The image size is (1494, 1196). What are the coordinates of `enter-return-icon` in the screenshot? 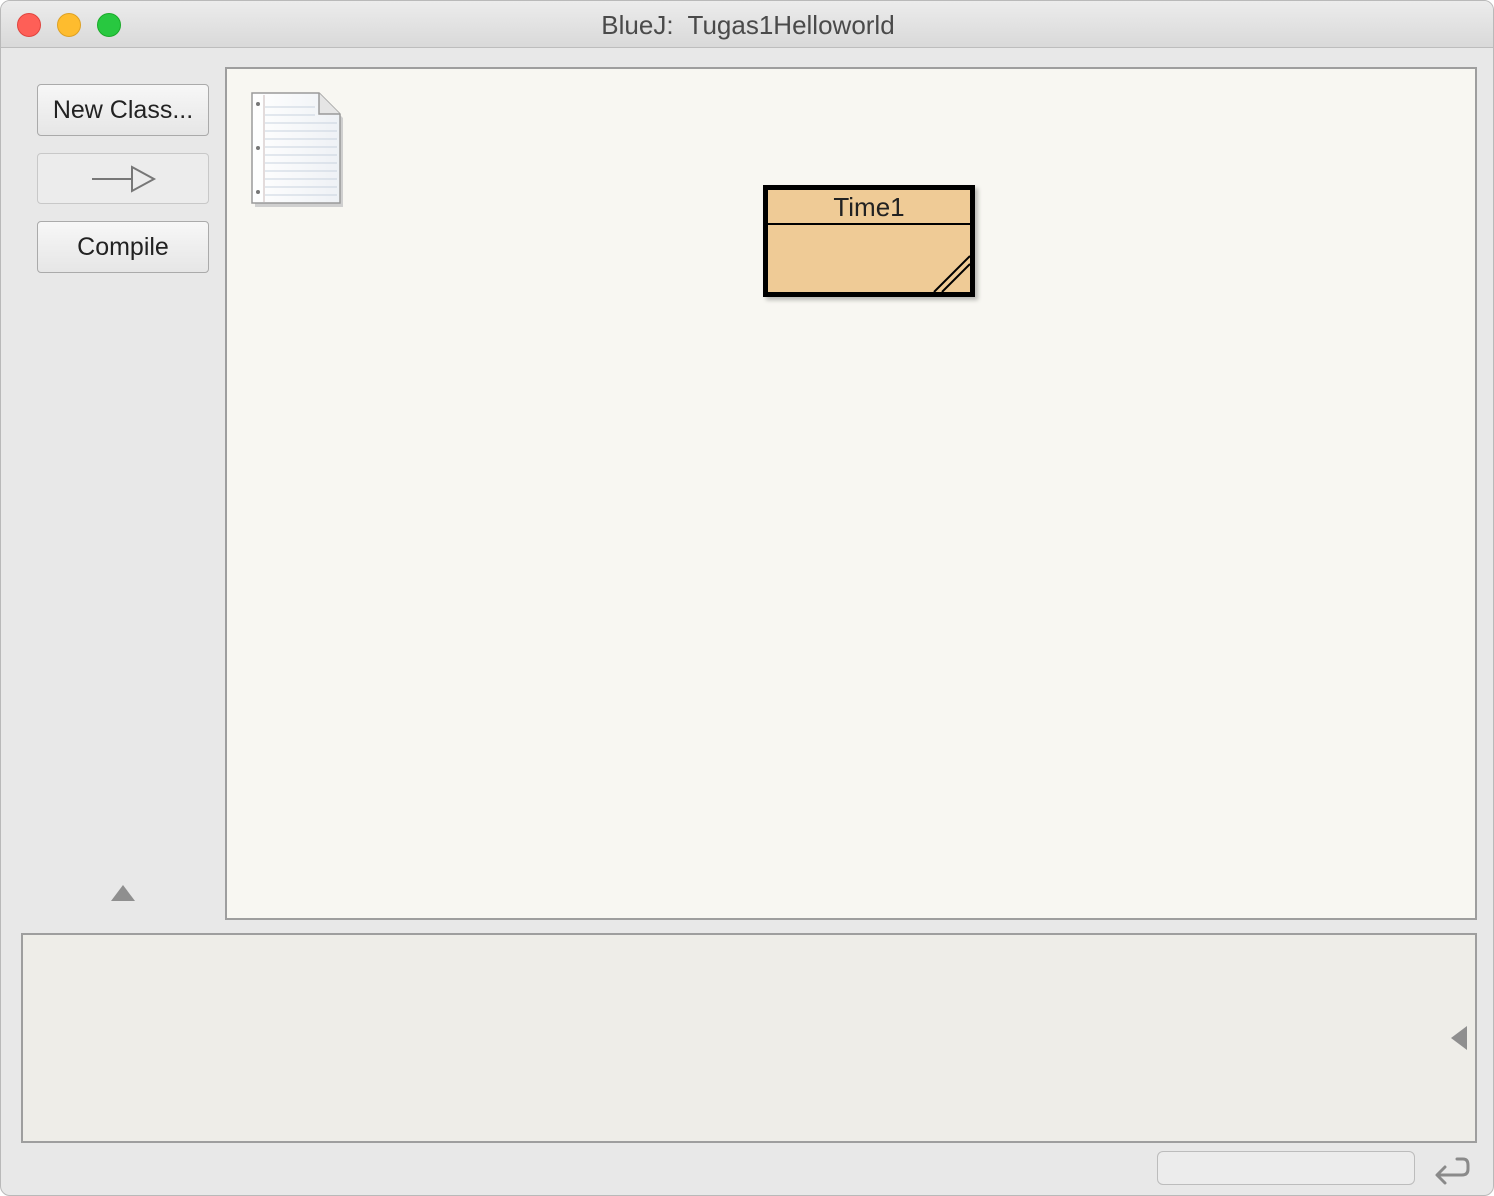 It's located at (1451, 1169).